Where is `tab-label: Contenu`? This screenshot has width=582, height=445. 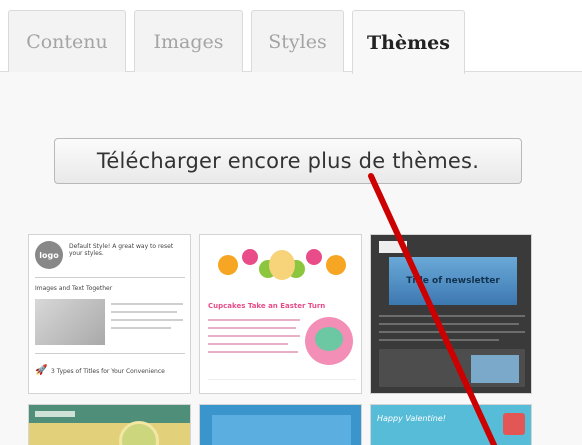
tab-label: Contenu is located at coordinates (67, 42).